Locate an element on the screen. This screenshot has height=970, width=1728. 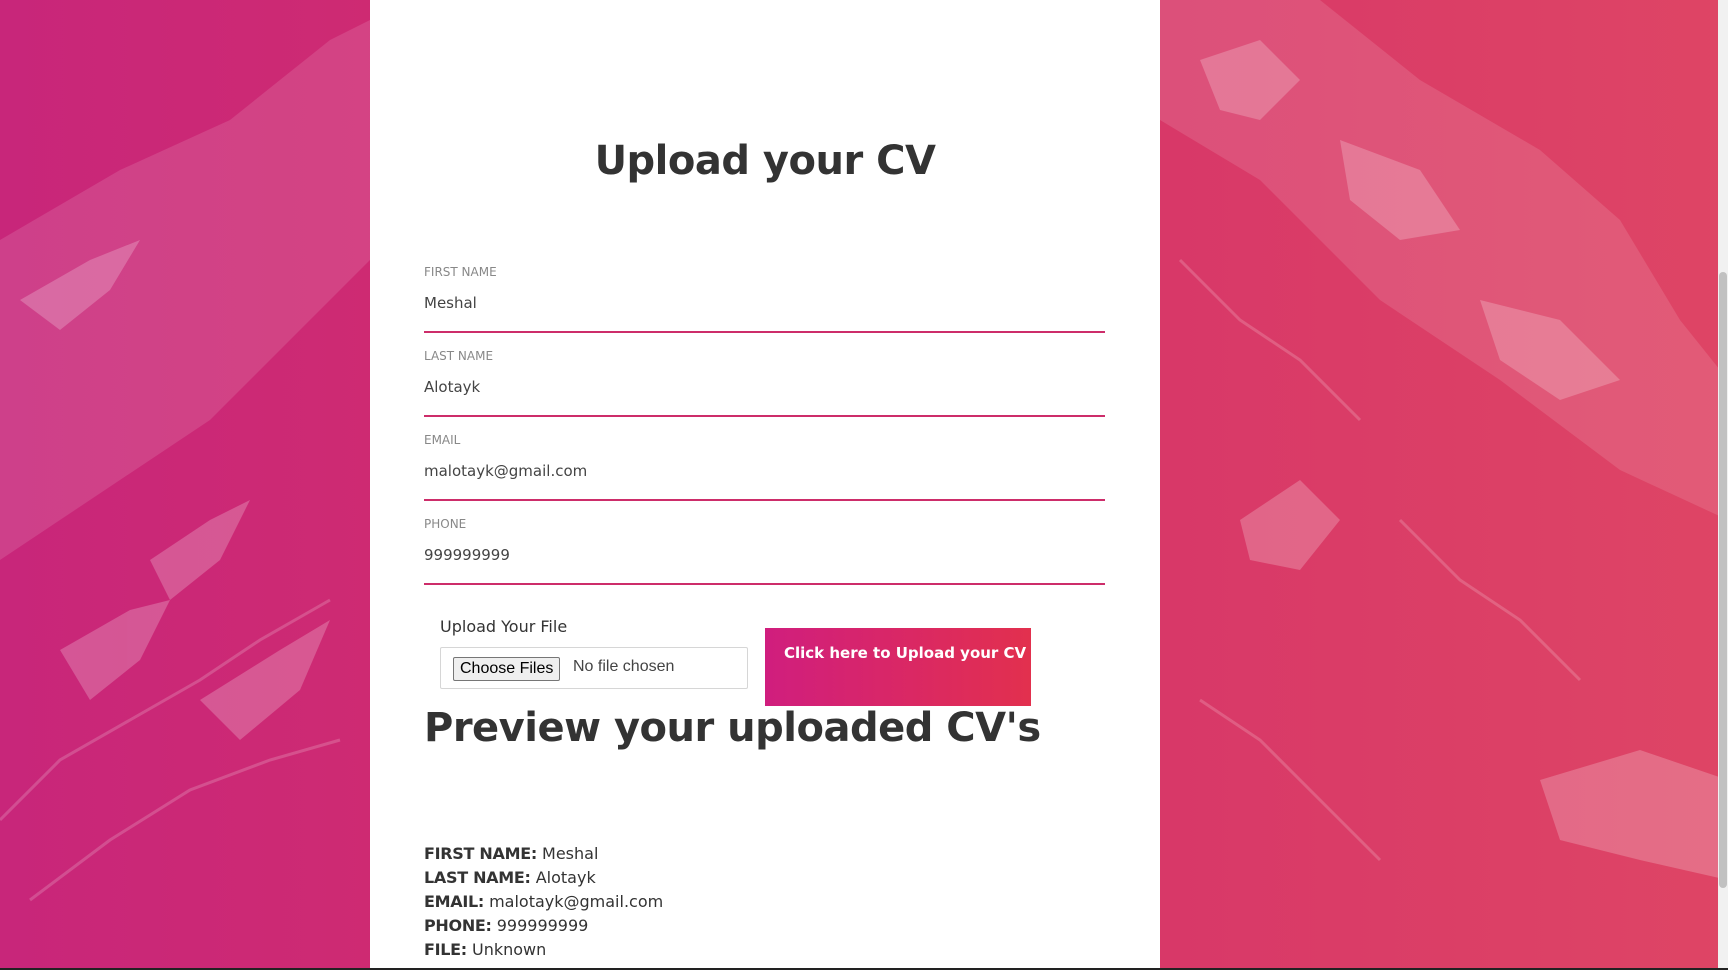
preview-key: PHONE: is located at coordinates (458, 925).